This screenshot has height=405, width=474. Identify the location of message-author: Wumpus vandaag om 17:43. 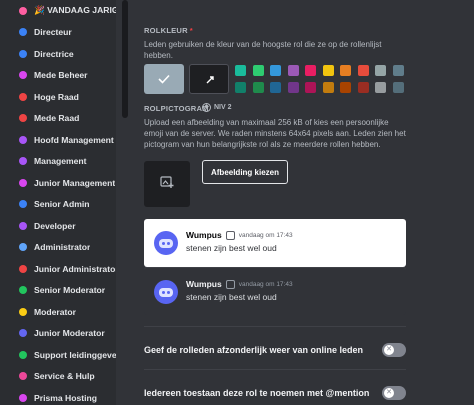
(239, 284).